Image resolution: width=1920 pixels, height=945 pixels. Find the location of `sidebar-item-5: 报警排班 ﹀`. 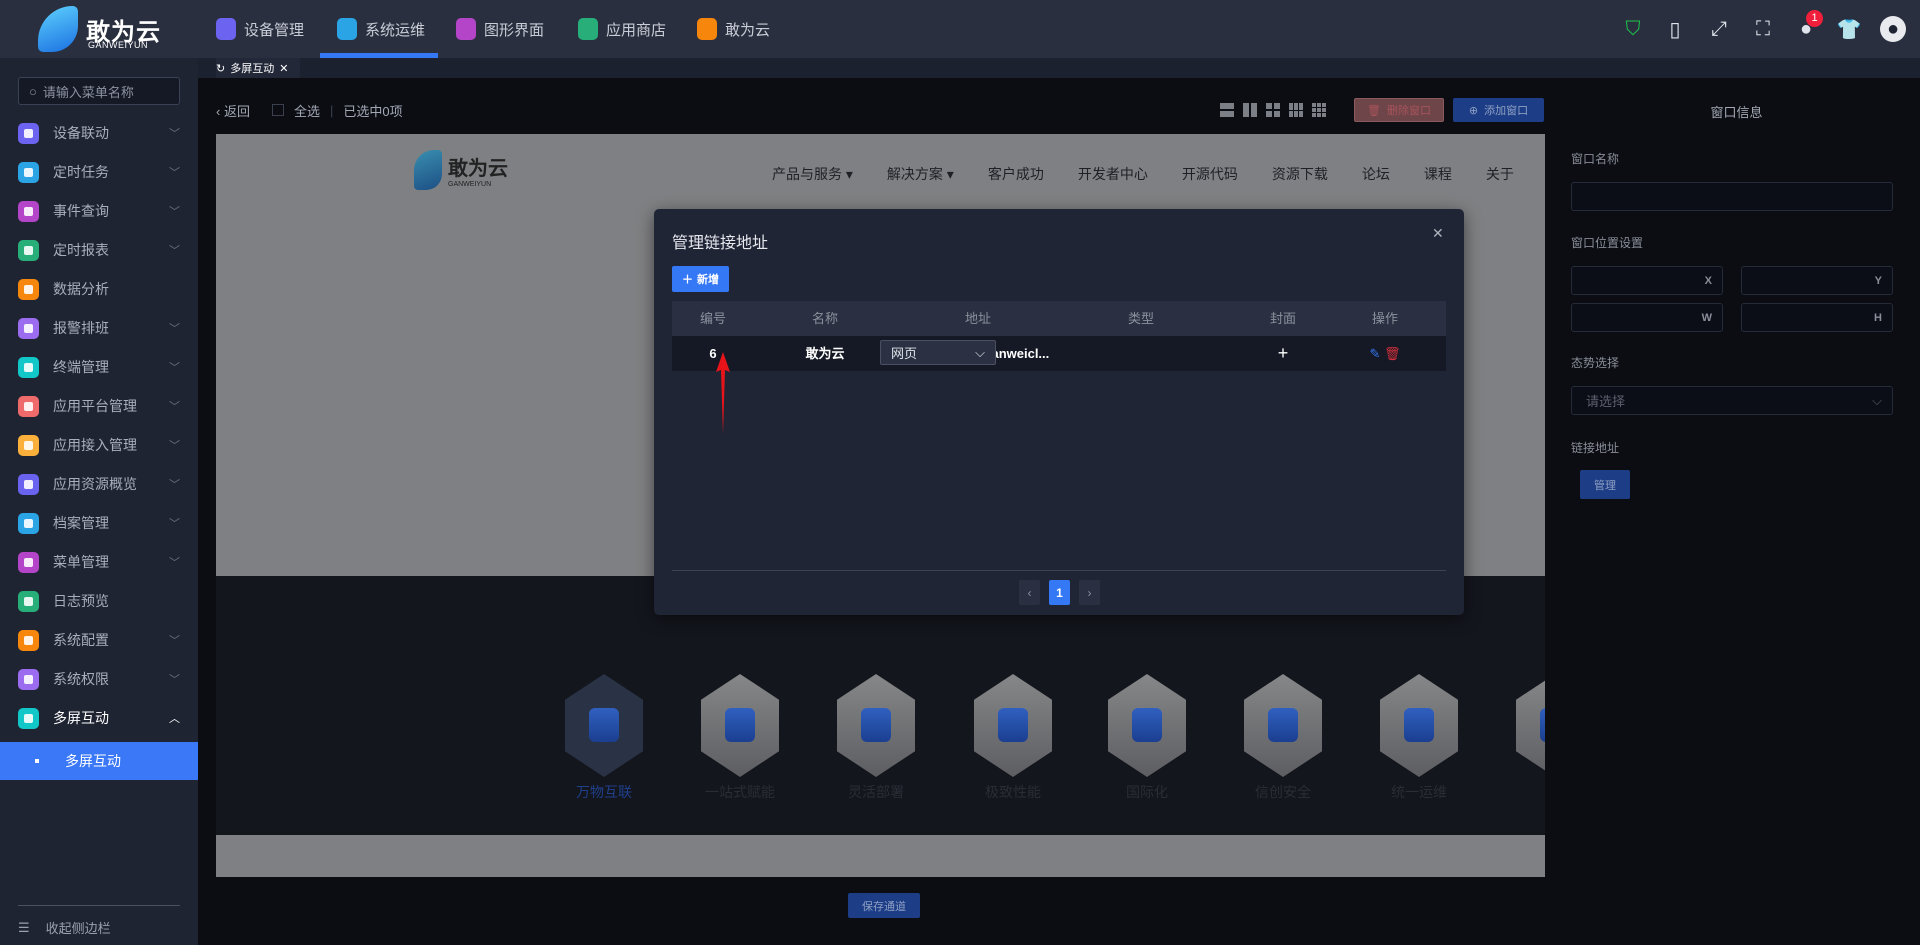

sidebar-item-5: 报警排班 ﹀ is located at coordinates (99, 328).